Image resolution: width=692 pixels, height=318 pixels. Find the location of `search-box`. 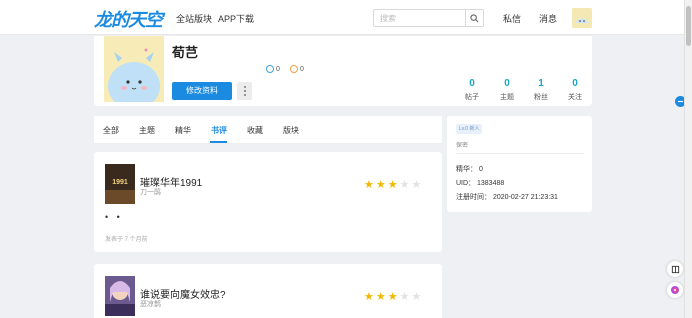

search-box is located at coordinates (428, 18).